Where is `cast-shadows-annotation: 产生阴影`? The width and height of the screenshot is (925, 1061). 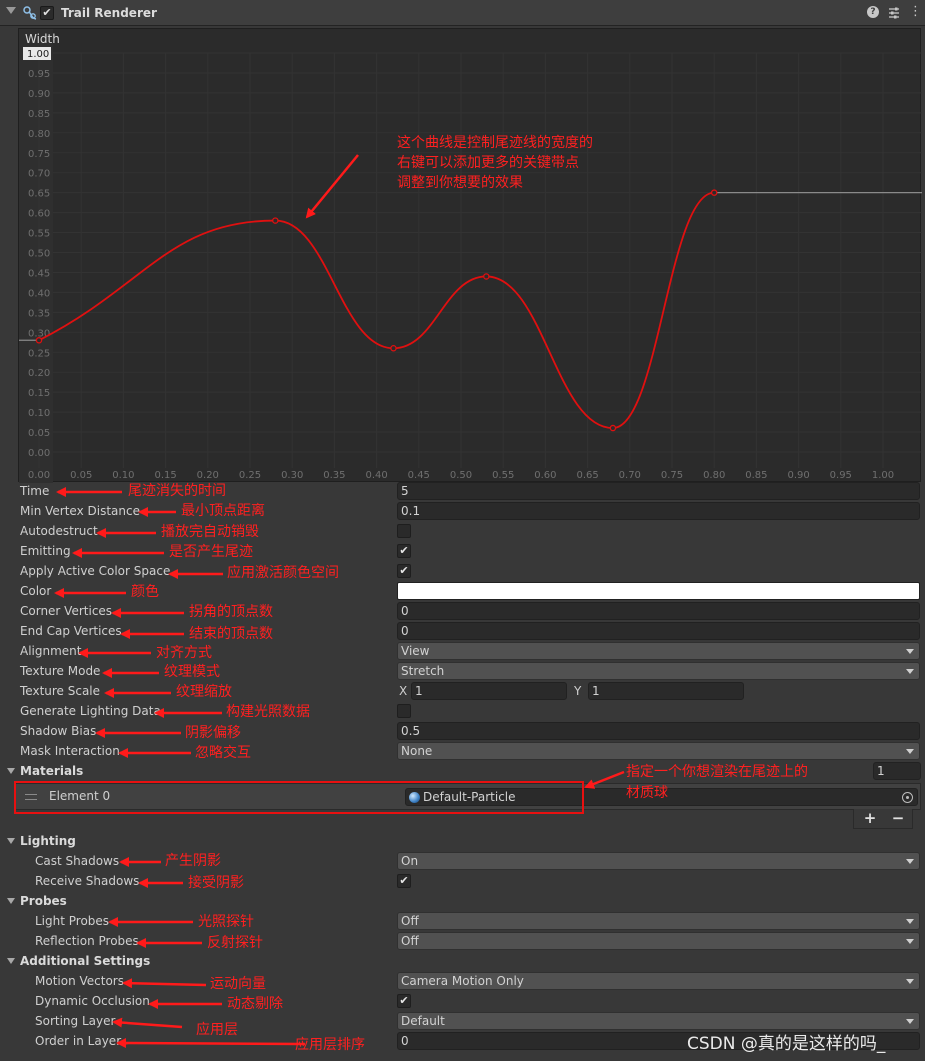 cast-shadows-annotation: 产生阴影 is located at coordinates (193, 861).